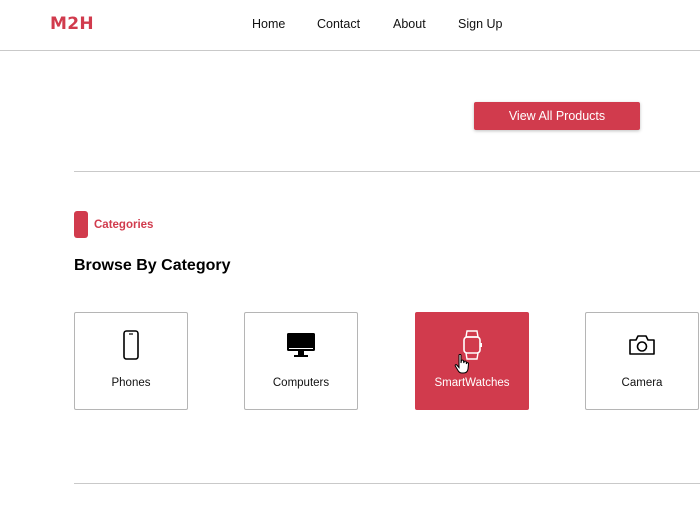 The image size is (700, 525). What do you see at coordinates (152, 265) in the screenshot?
I see `section-title: Browse By Category` at bounding box center [152, 265].